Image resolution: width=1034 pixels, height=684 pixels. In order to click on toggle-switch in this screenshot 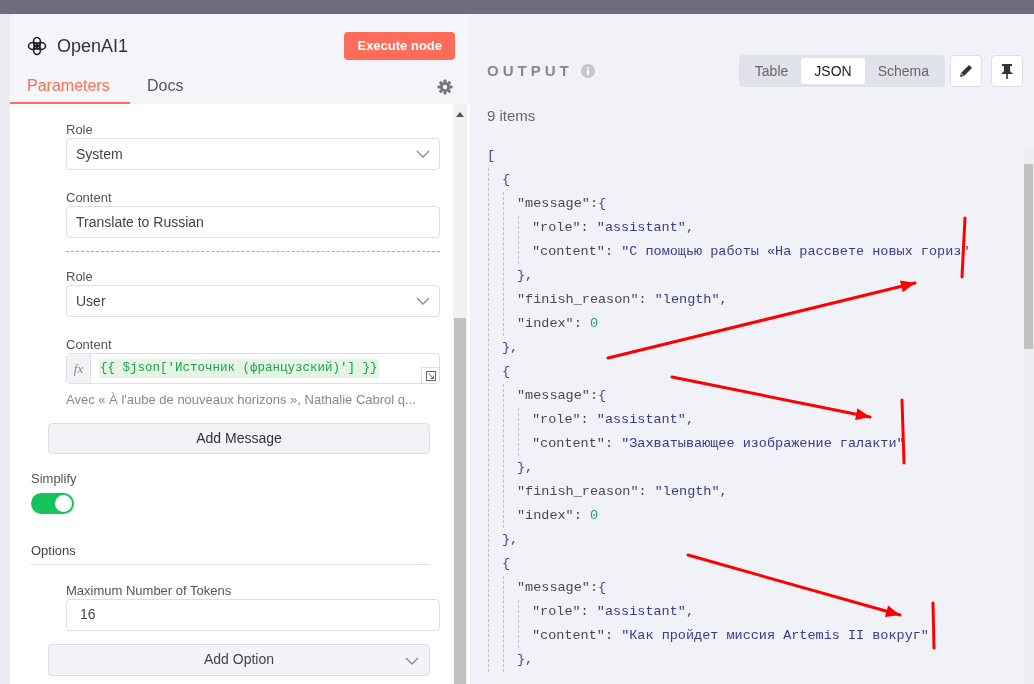, I will do `click(52, 503)`.